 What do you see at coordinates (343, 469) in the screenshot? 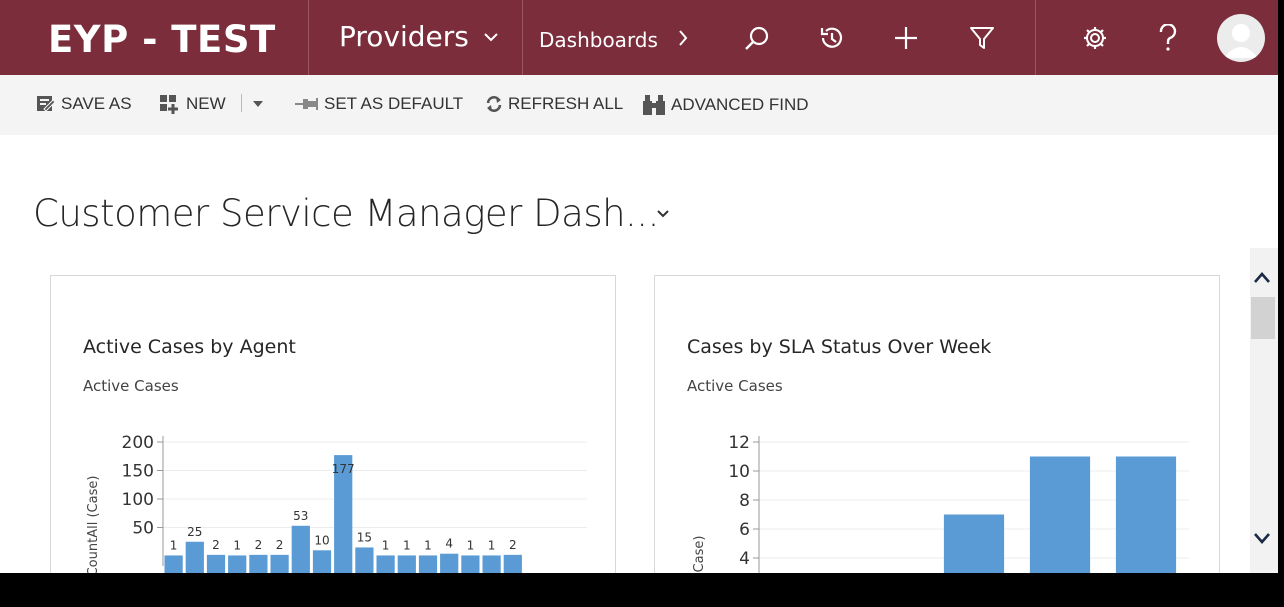
I see `data-label: 177` at bounding box center [343, 469].